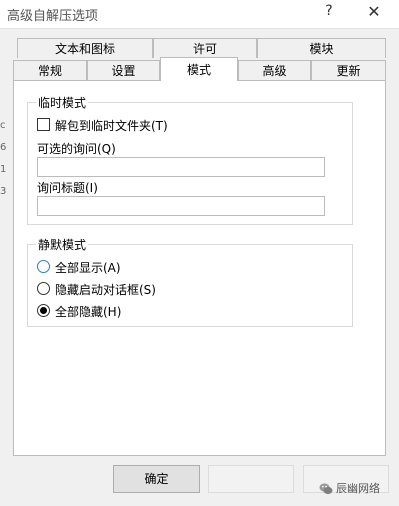 This screenshot has height=506, width=399. I want to click on tab-update: 更新, so click(348, 70).